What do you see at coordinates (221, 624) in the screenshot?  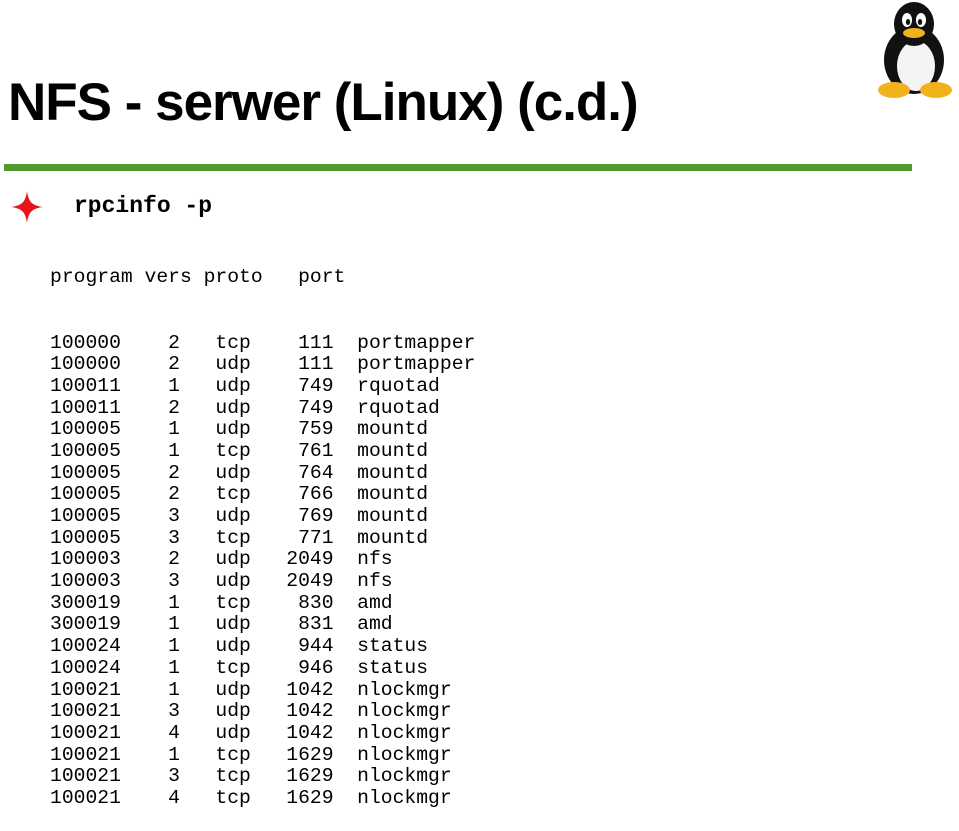 I see `output-row: 300019 1 udp 831 amd` at bounding box center [221, 624].